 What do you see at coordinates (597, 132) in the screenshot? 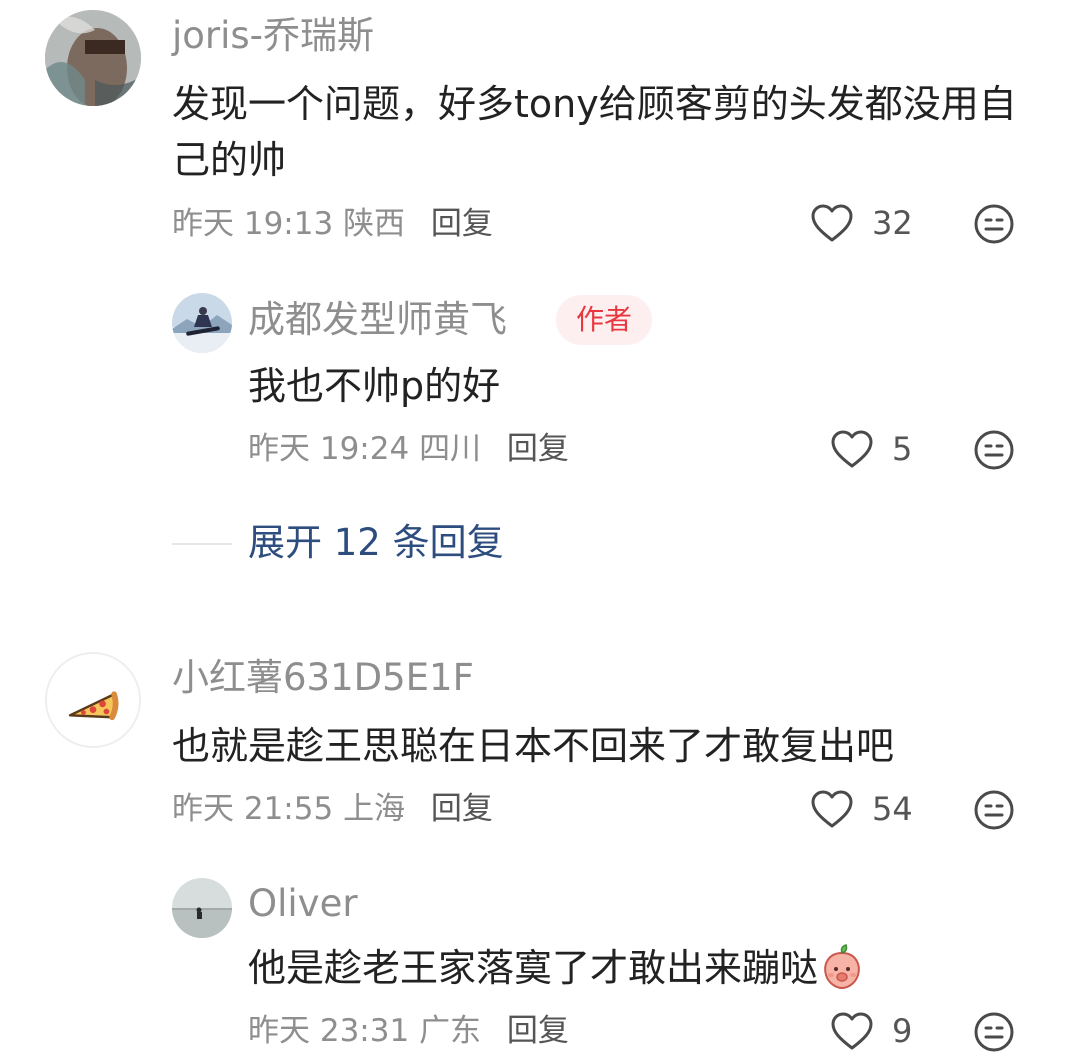
I see `comment-text: 发现一个问题，好多tony给顾客剪的头发都没用自己的帅` at bounding box center [597, 132].